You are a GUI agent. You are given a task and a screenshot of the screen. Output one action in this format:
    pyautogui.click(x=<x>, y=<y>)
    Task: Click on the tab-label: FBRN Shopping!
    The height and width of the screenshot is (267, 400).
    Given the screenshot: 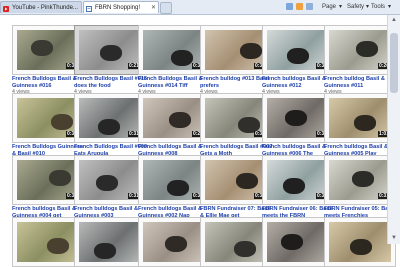 What is the action you would take?
    pyautogui.click(x=118, y=8)
    